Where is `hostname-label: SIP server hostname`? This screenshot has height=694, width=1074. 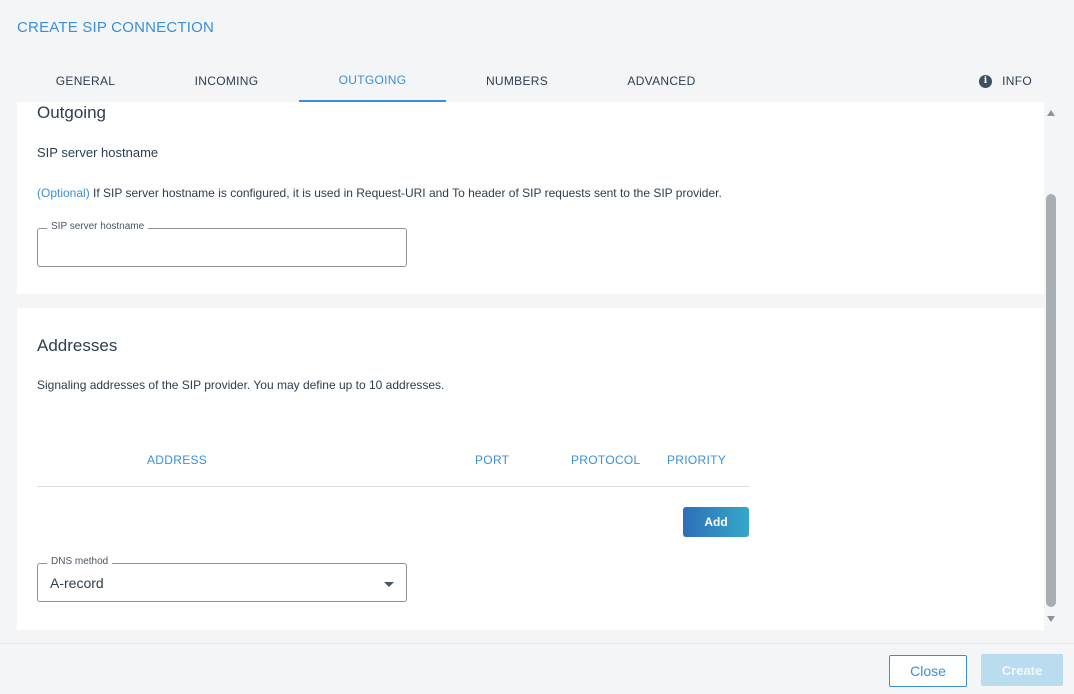
hostname-label: SIP server hostname is located at coordinates (98, 152).